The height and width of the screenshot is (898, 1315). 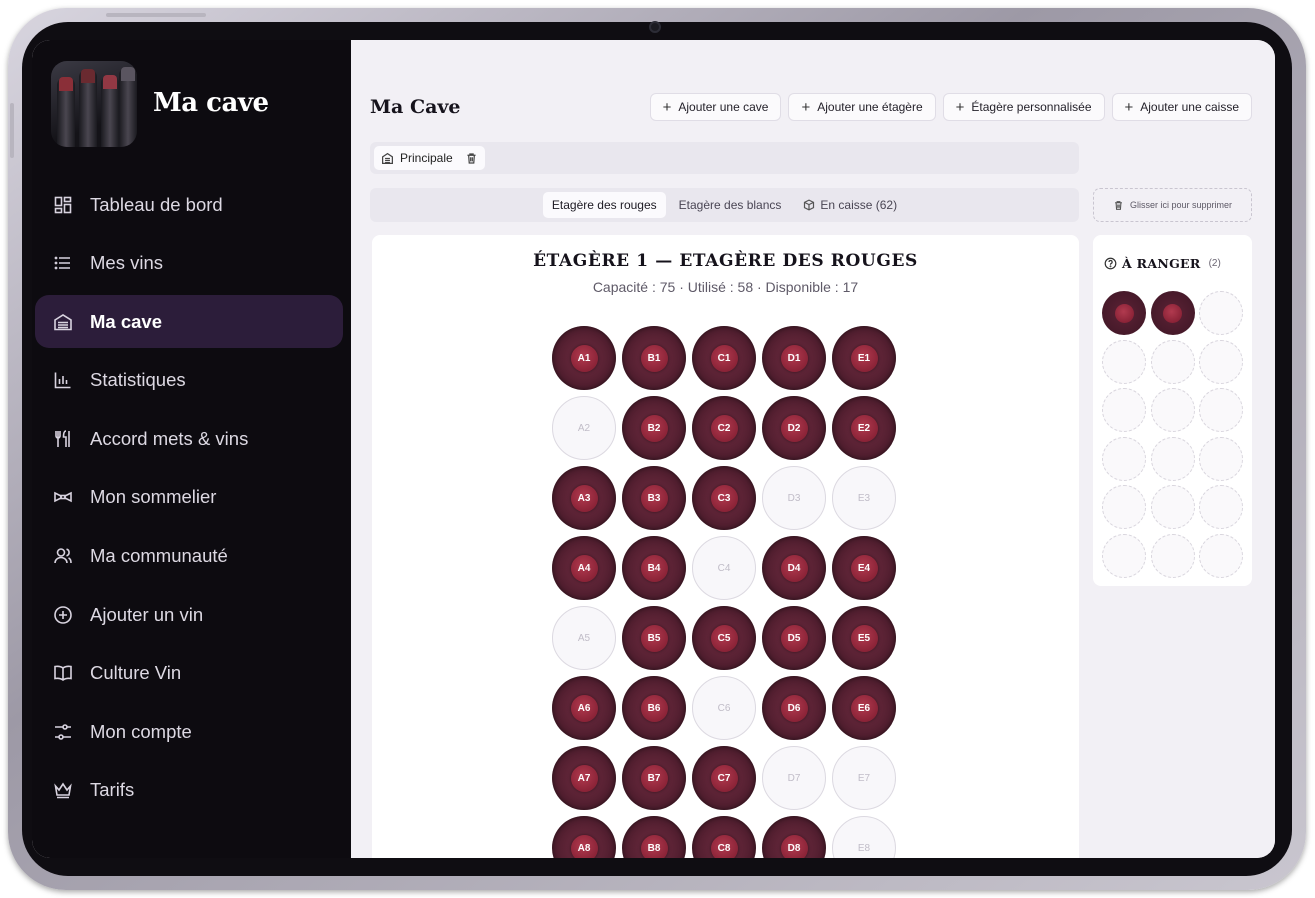 I want to click on sidebar-item-mes-vins: Mes vins, so click(x=189, y=263).